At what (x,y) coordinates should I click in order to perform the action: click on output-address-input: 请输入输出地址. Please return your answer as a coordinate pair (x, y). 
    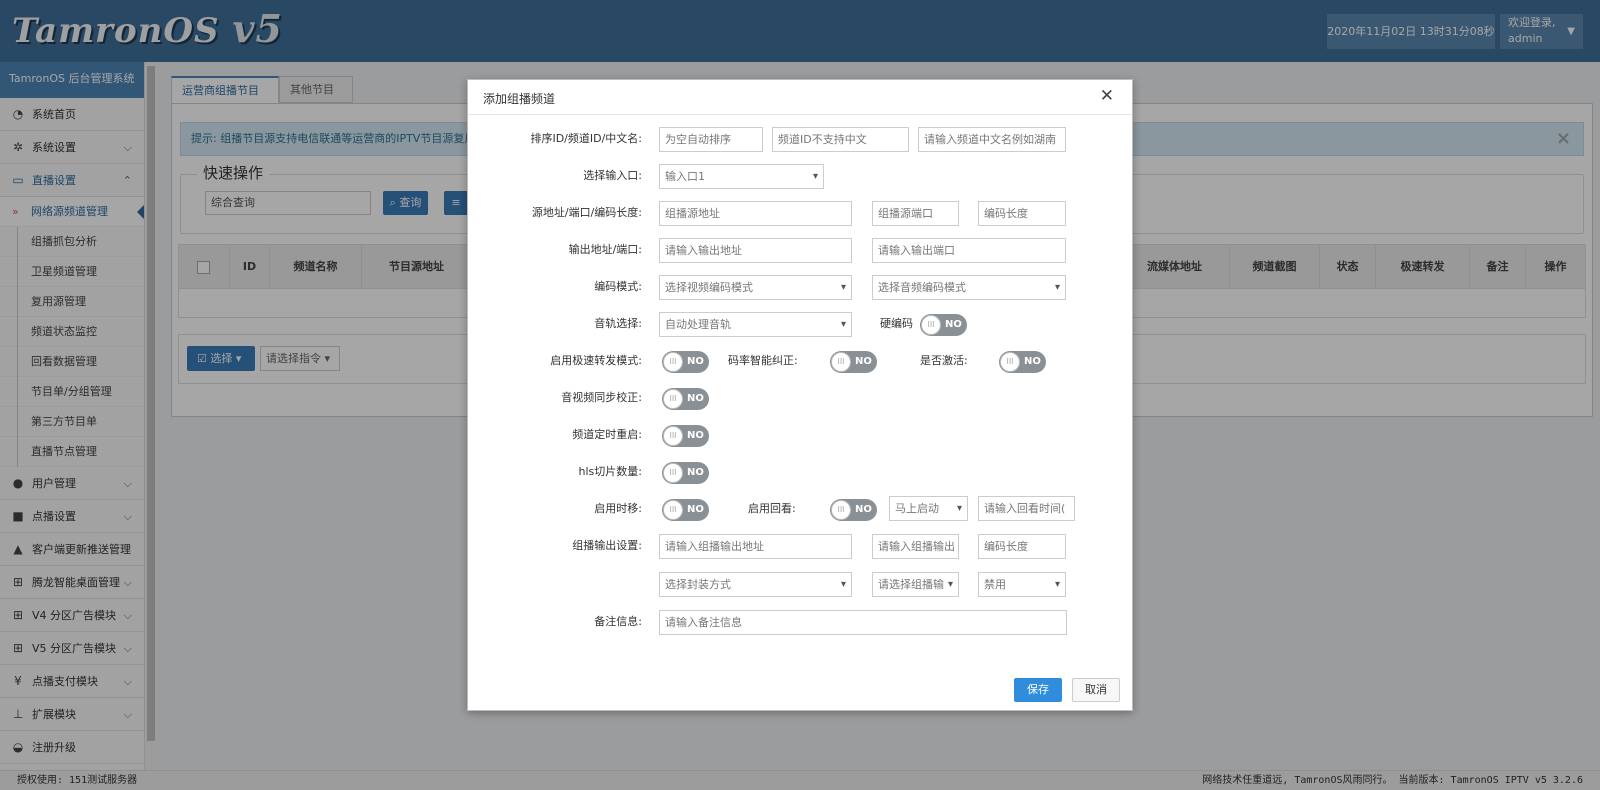
    Looking at the image, I should click on (755, 250).